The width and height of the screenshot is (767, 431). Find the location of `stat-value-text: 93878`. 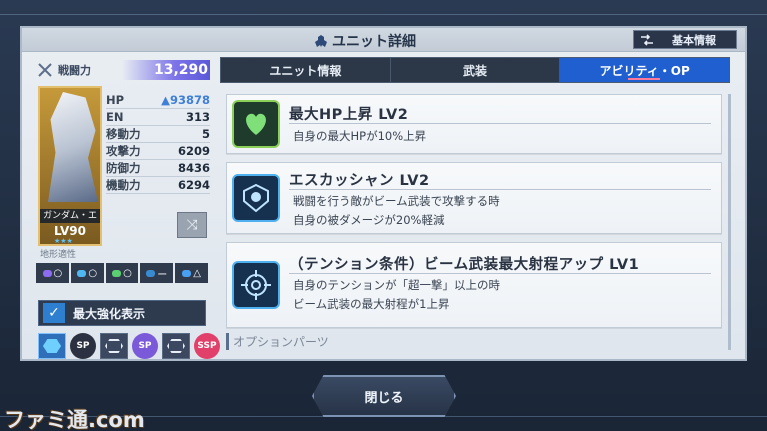

stat-value-text: 93878 is located at coordinates (189, 100).